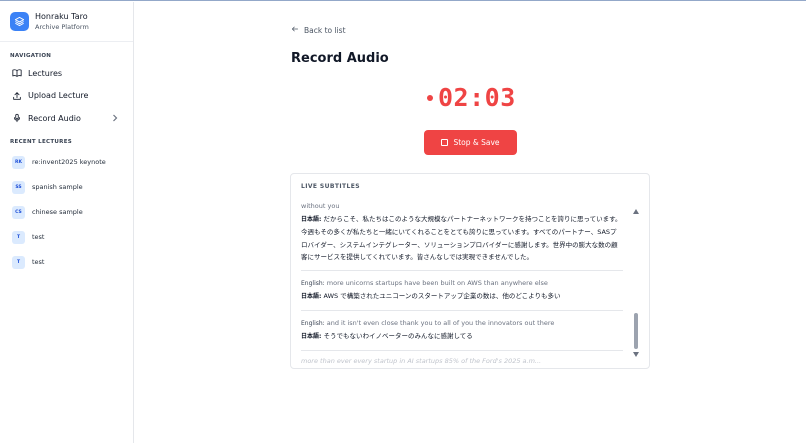  I want to click on chevron-right-icon, so click(115, 119).